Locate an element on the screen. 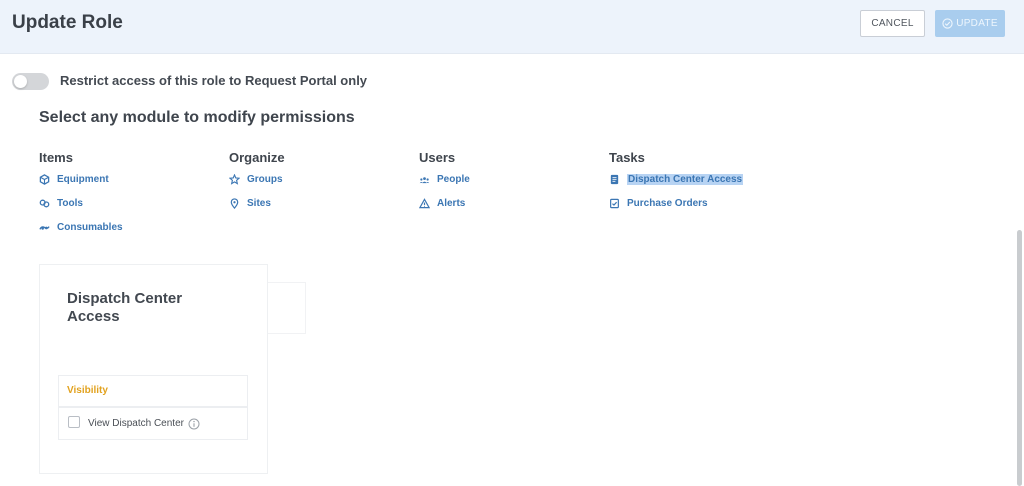 This screenshot has width=1024, height=486. toggle-knob is located at coordinates (20, 81).